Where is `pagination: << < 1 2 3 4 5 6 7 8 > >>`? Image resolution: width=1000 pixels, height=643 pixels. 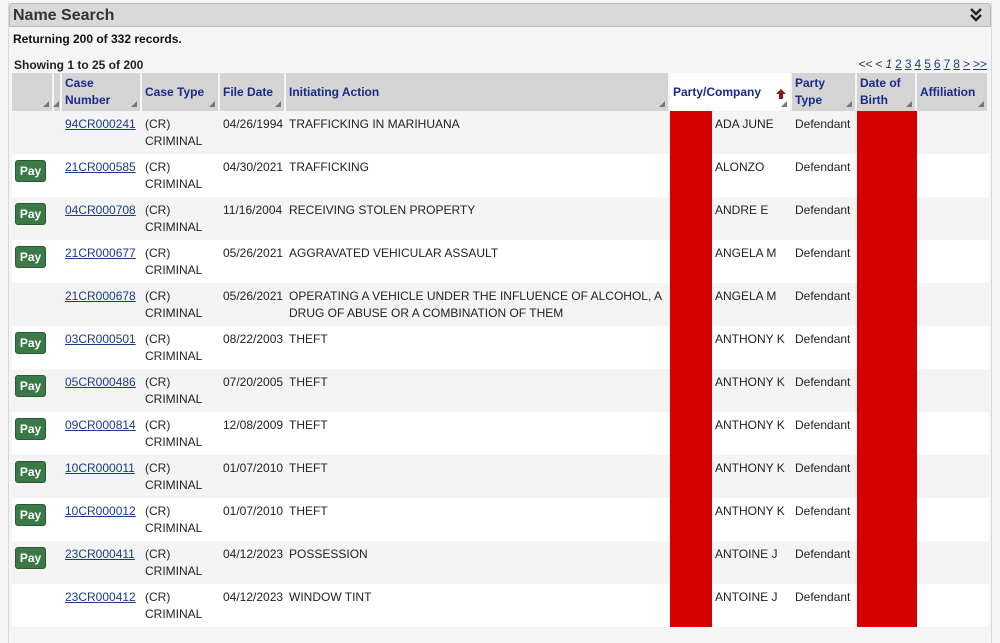 pagination: << < 1 2 3 4 5 6 7 8 > >> is located at coordinates (922, 64).